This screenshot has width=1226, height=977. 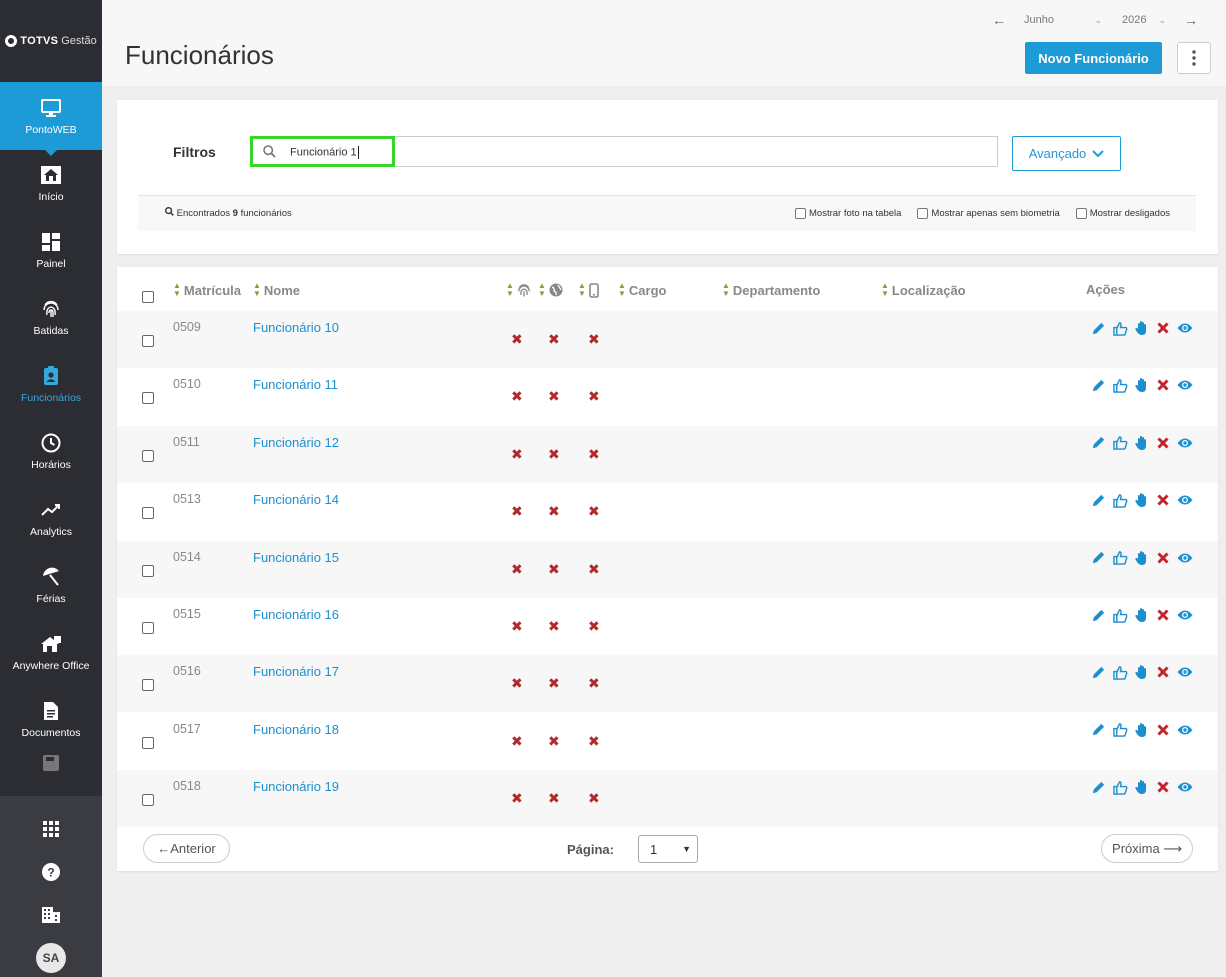 What do you see at coordinates (1063, 20) in the screenshot?
I see `month-select: Junho ⌄` at bounding box center [1063, 20].